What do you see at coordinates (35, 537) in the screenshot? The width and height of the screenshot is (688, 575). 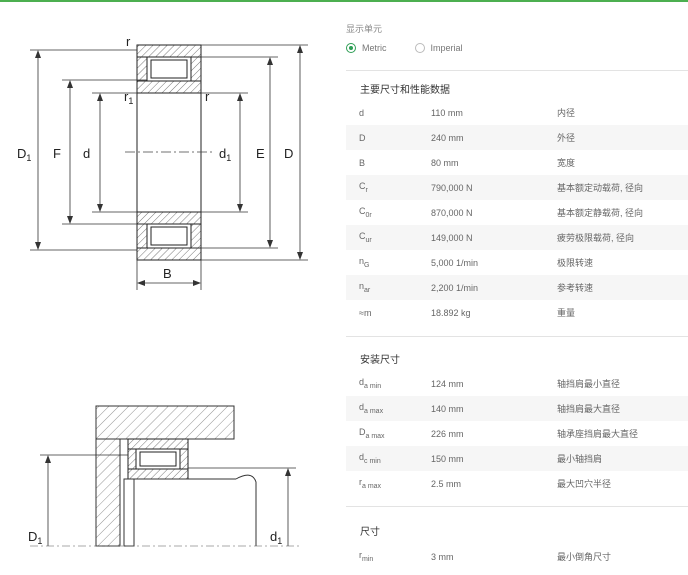 I see `label-D1-mount: D1` at bounding box center [35, 537].